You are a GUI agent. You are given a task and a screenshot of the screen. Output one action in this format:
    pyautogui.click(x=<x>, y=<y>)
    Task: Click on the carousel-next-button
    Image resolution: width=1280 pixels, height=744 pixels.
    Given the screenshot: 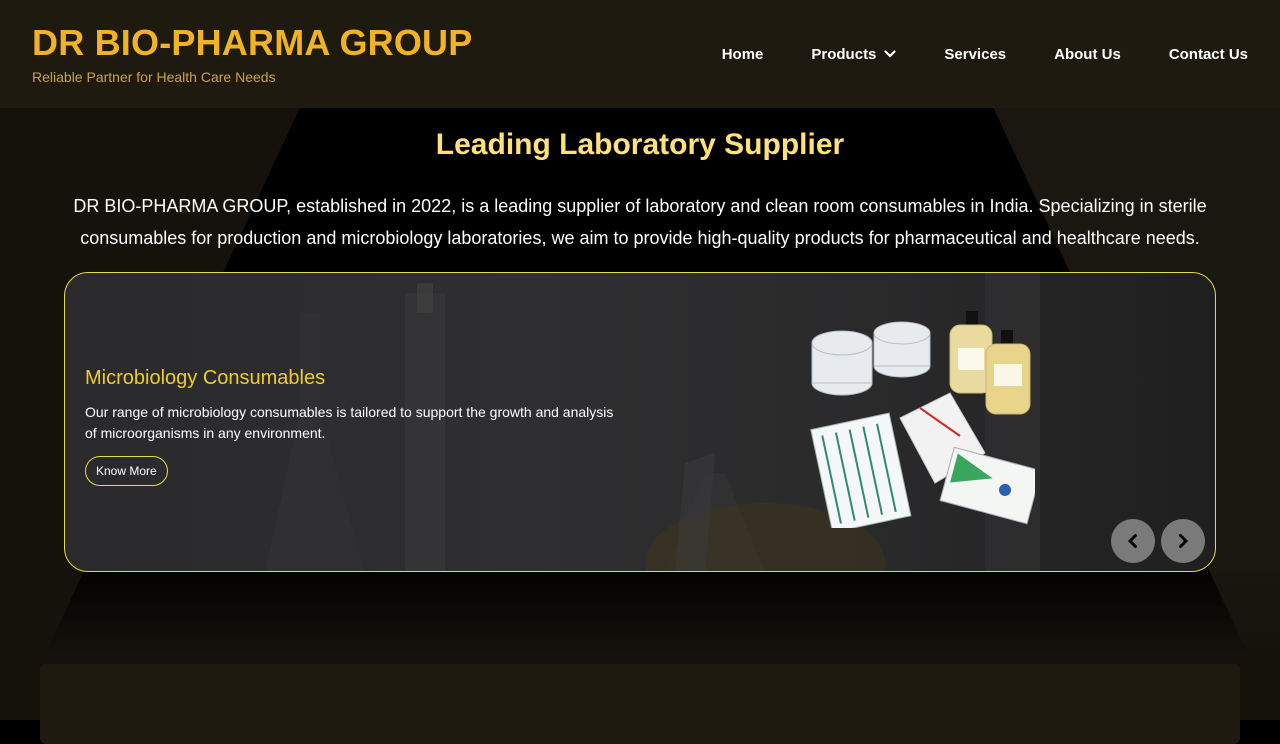 What is the action you would take?
    pyautogui.click(x=1183, y=541)
    